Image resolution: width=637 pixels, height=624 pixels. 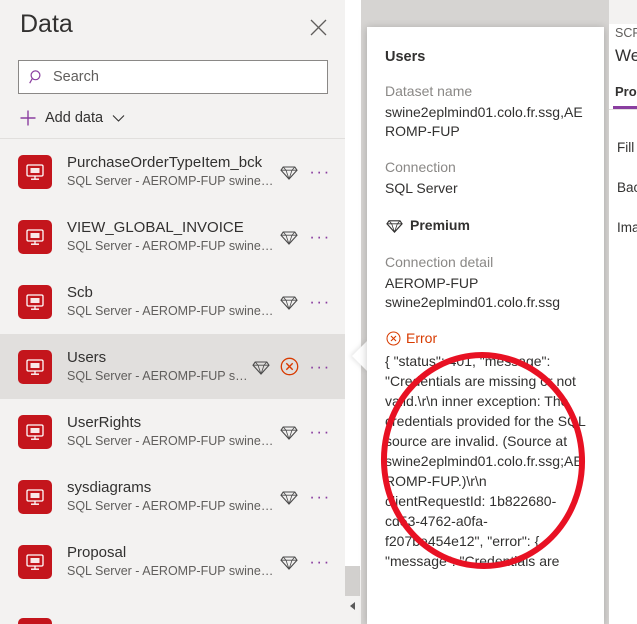 What do you see at coordinates (421, 188) in the screenshot?
I see `connection-value: SQL Server` at bounding box center [421, 188].